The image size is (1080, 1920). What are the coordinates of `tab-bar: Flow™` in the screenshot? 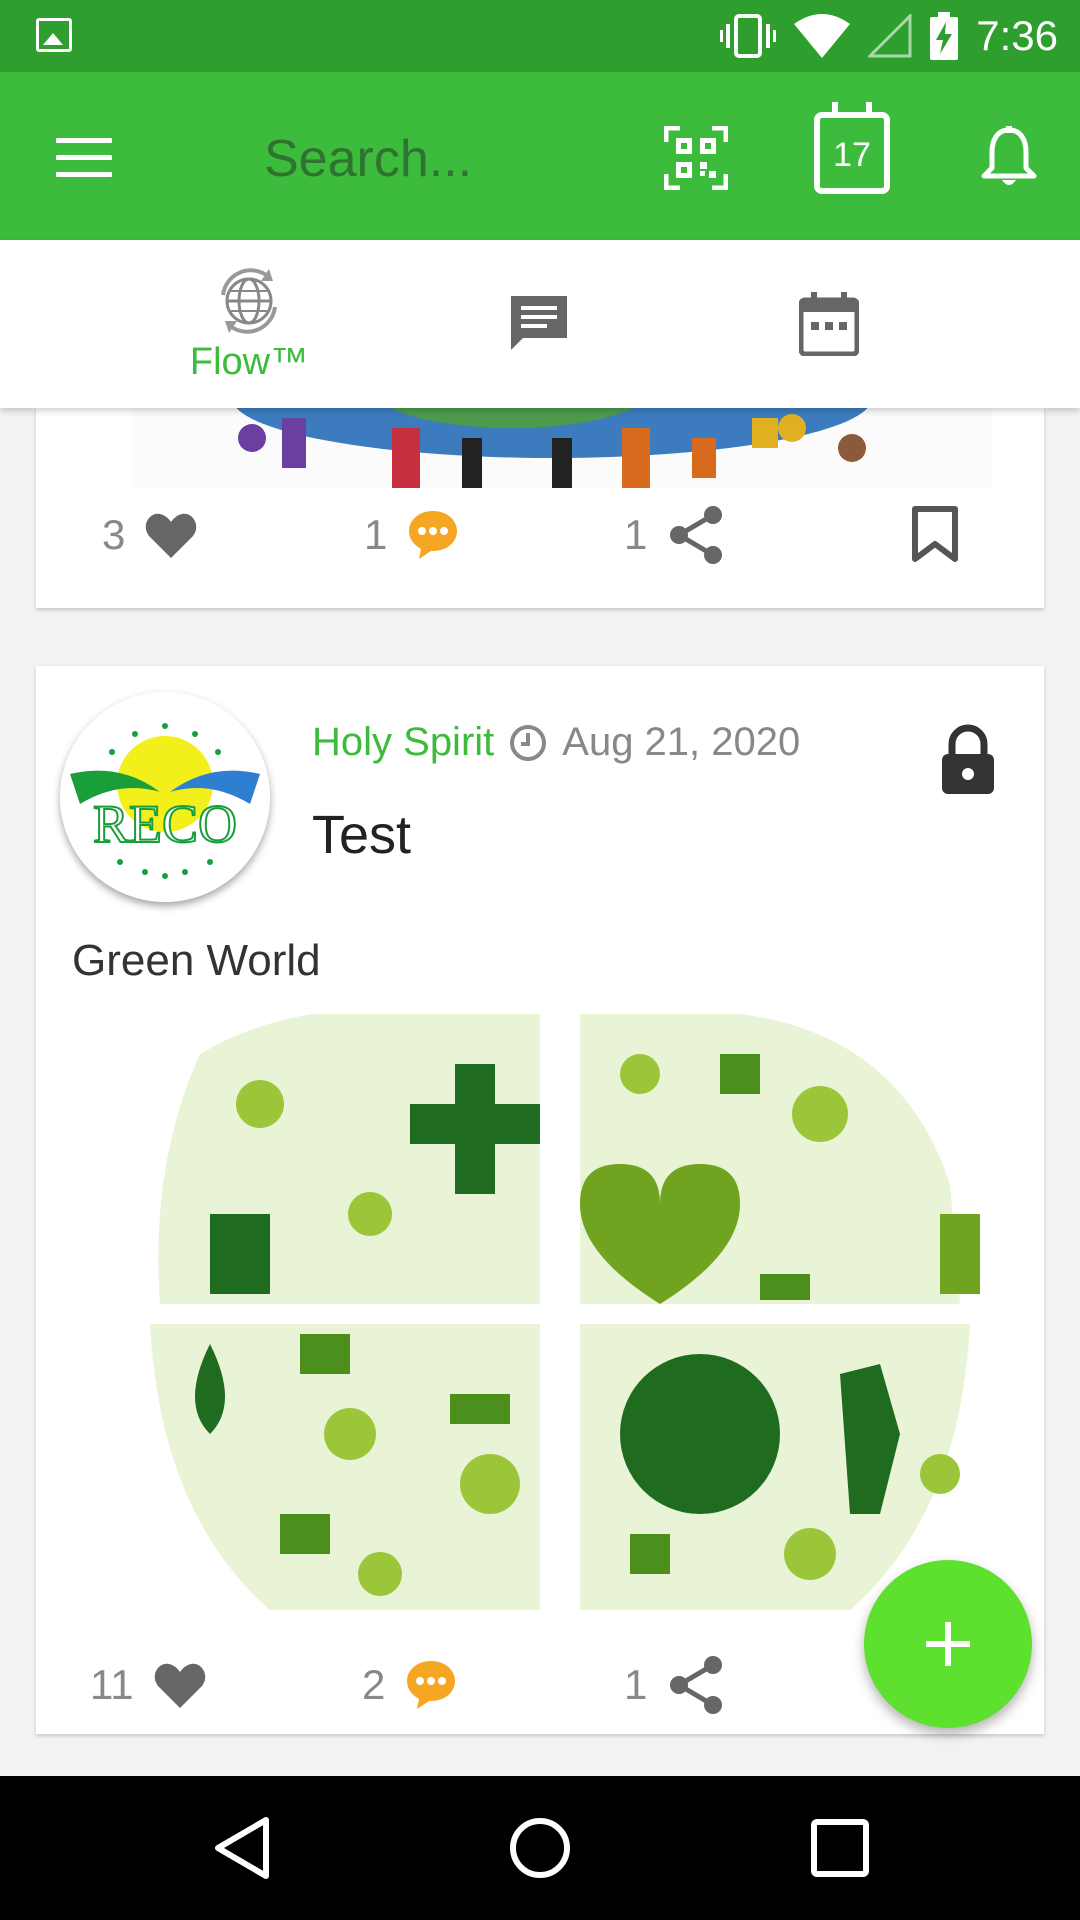 It's located at (540, 324).